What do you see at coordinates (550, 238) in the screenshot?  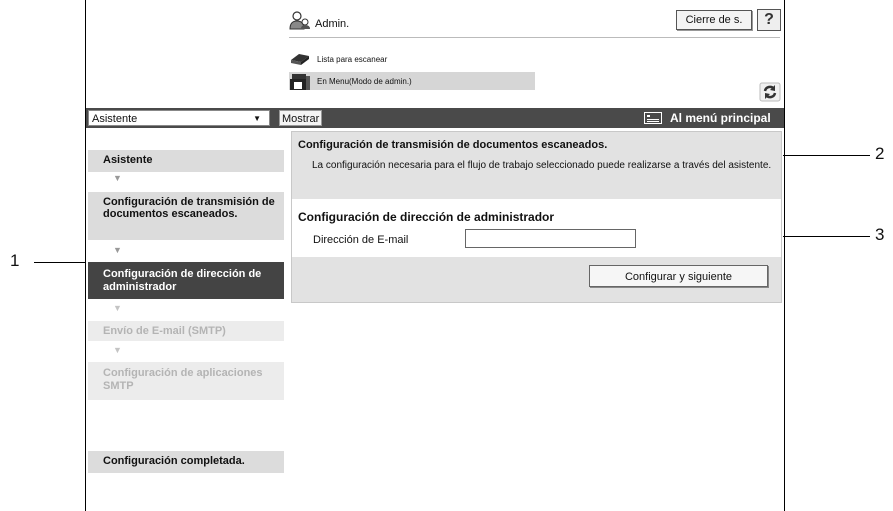 I see `email-field` at bounding box center [550, 238].